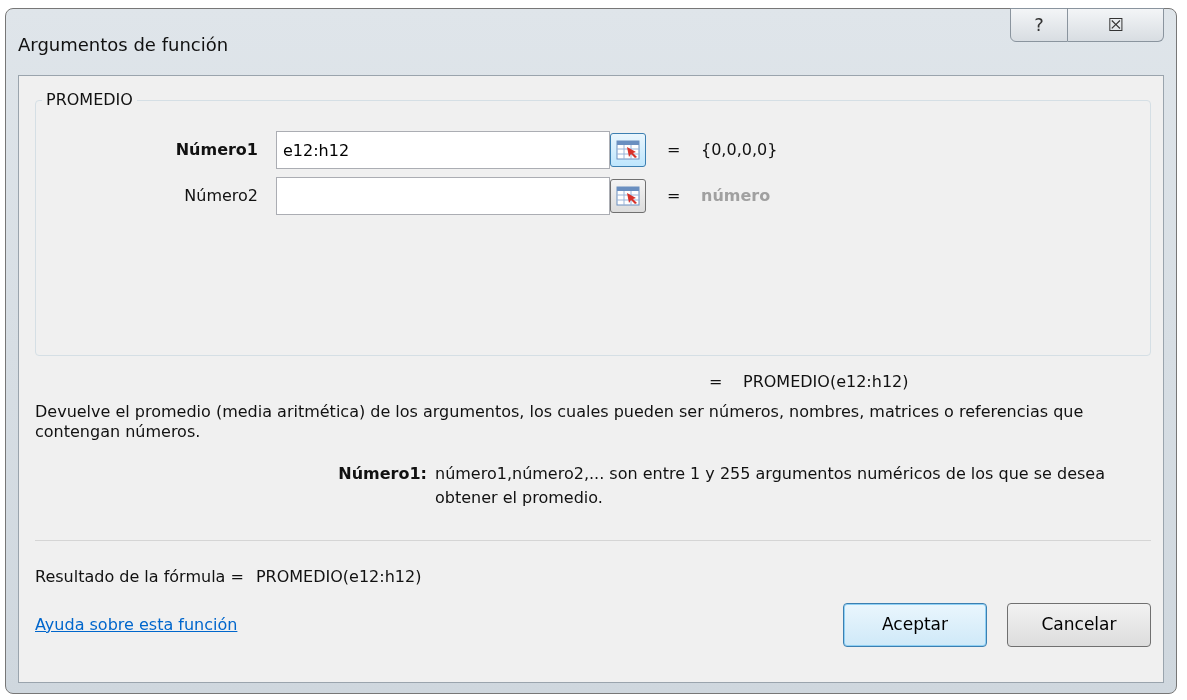 Image resolution: width=1187 pixels, height=700 pixels. What do you see at coordinates (123, 45) in the screenshot?
I see `window-title: Argumentos de función` at bounding box center [123, 45].